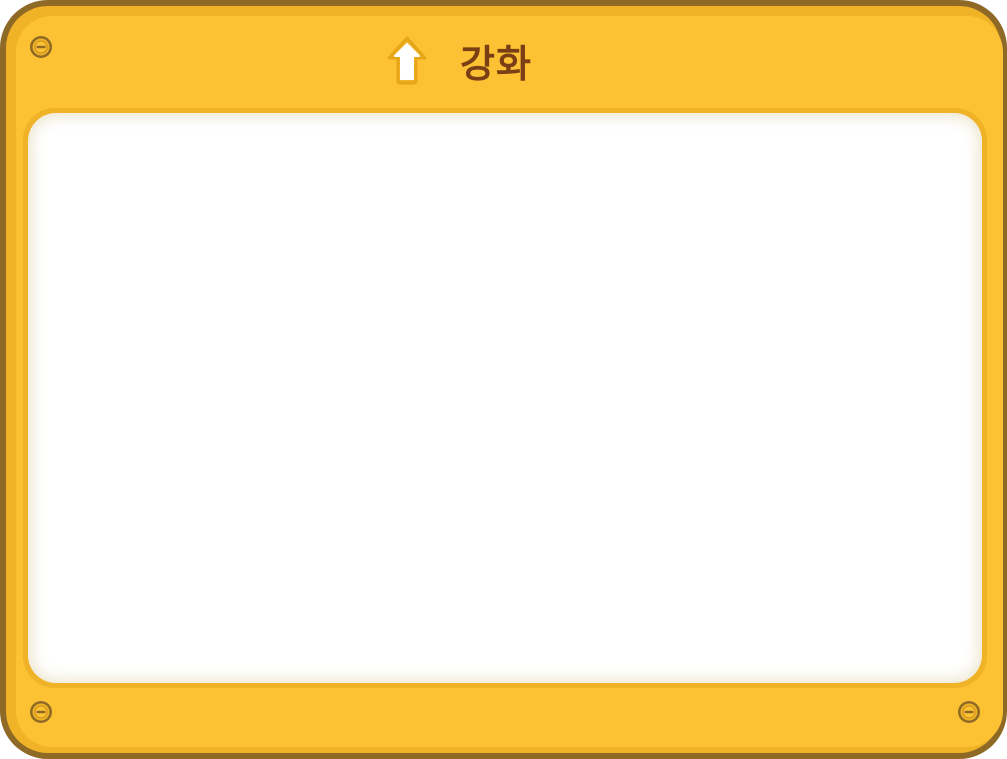 Image resolution: width=1007 pixels, height=759 pixels. I want to click on window-header: 강화, so click(459, 60).